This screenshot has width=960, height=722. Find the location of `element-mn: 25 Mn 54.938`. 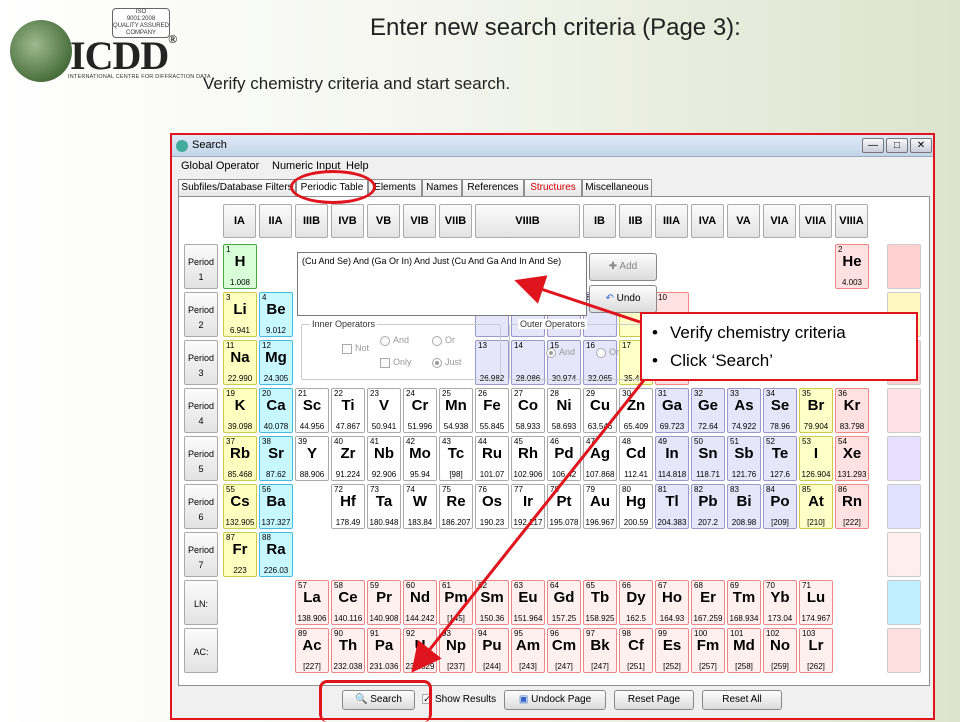

element-mn: 25 Mn 54.938 is located at coordinates (456, 410).